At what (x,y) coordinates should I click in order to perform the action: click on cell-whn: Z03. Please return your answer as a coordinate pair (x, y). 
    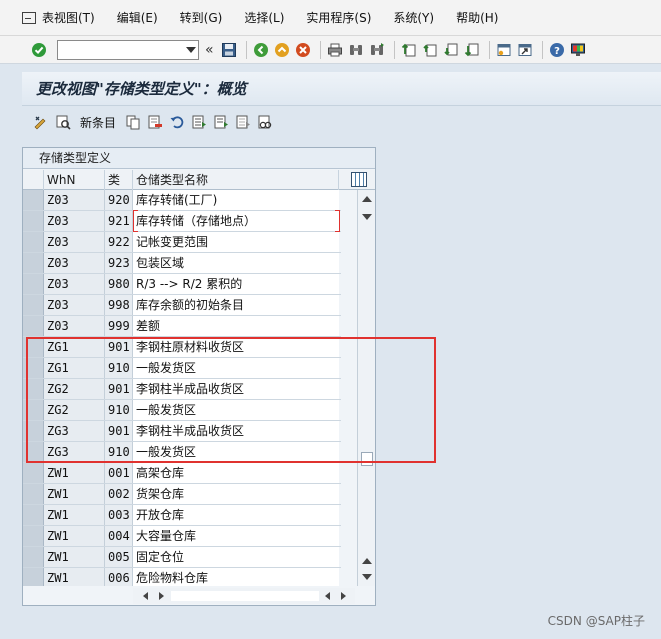
    Looking at the image, I should click on (74, 284).